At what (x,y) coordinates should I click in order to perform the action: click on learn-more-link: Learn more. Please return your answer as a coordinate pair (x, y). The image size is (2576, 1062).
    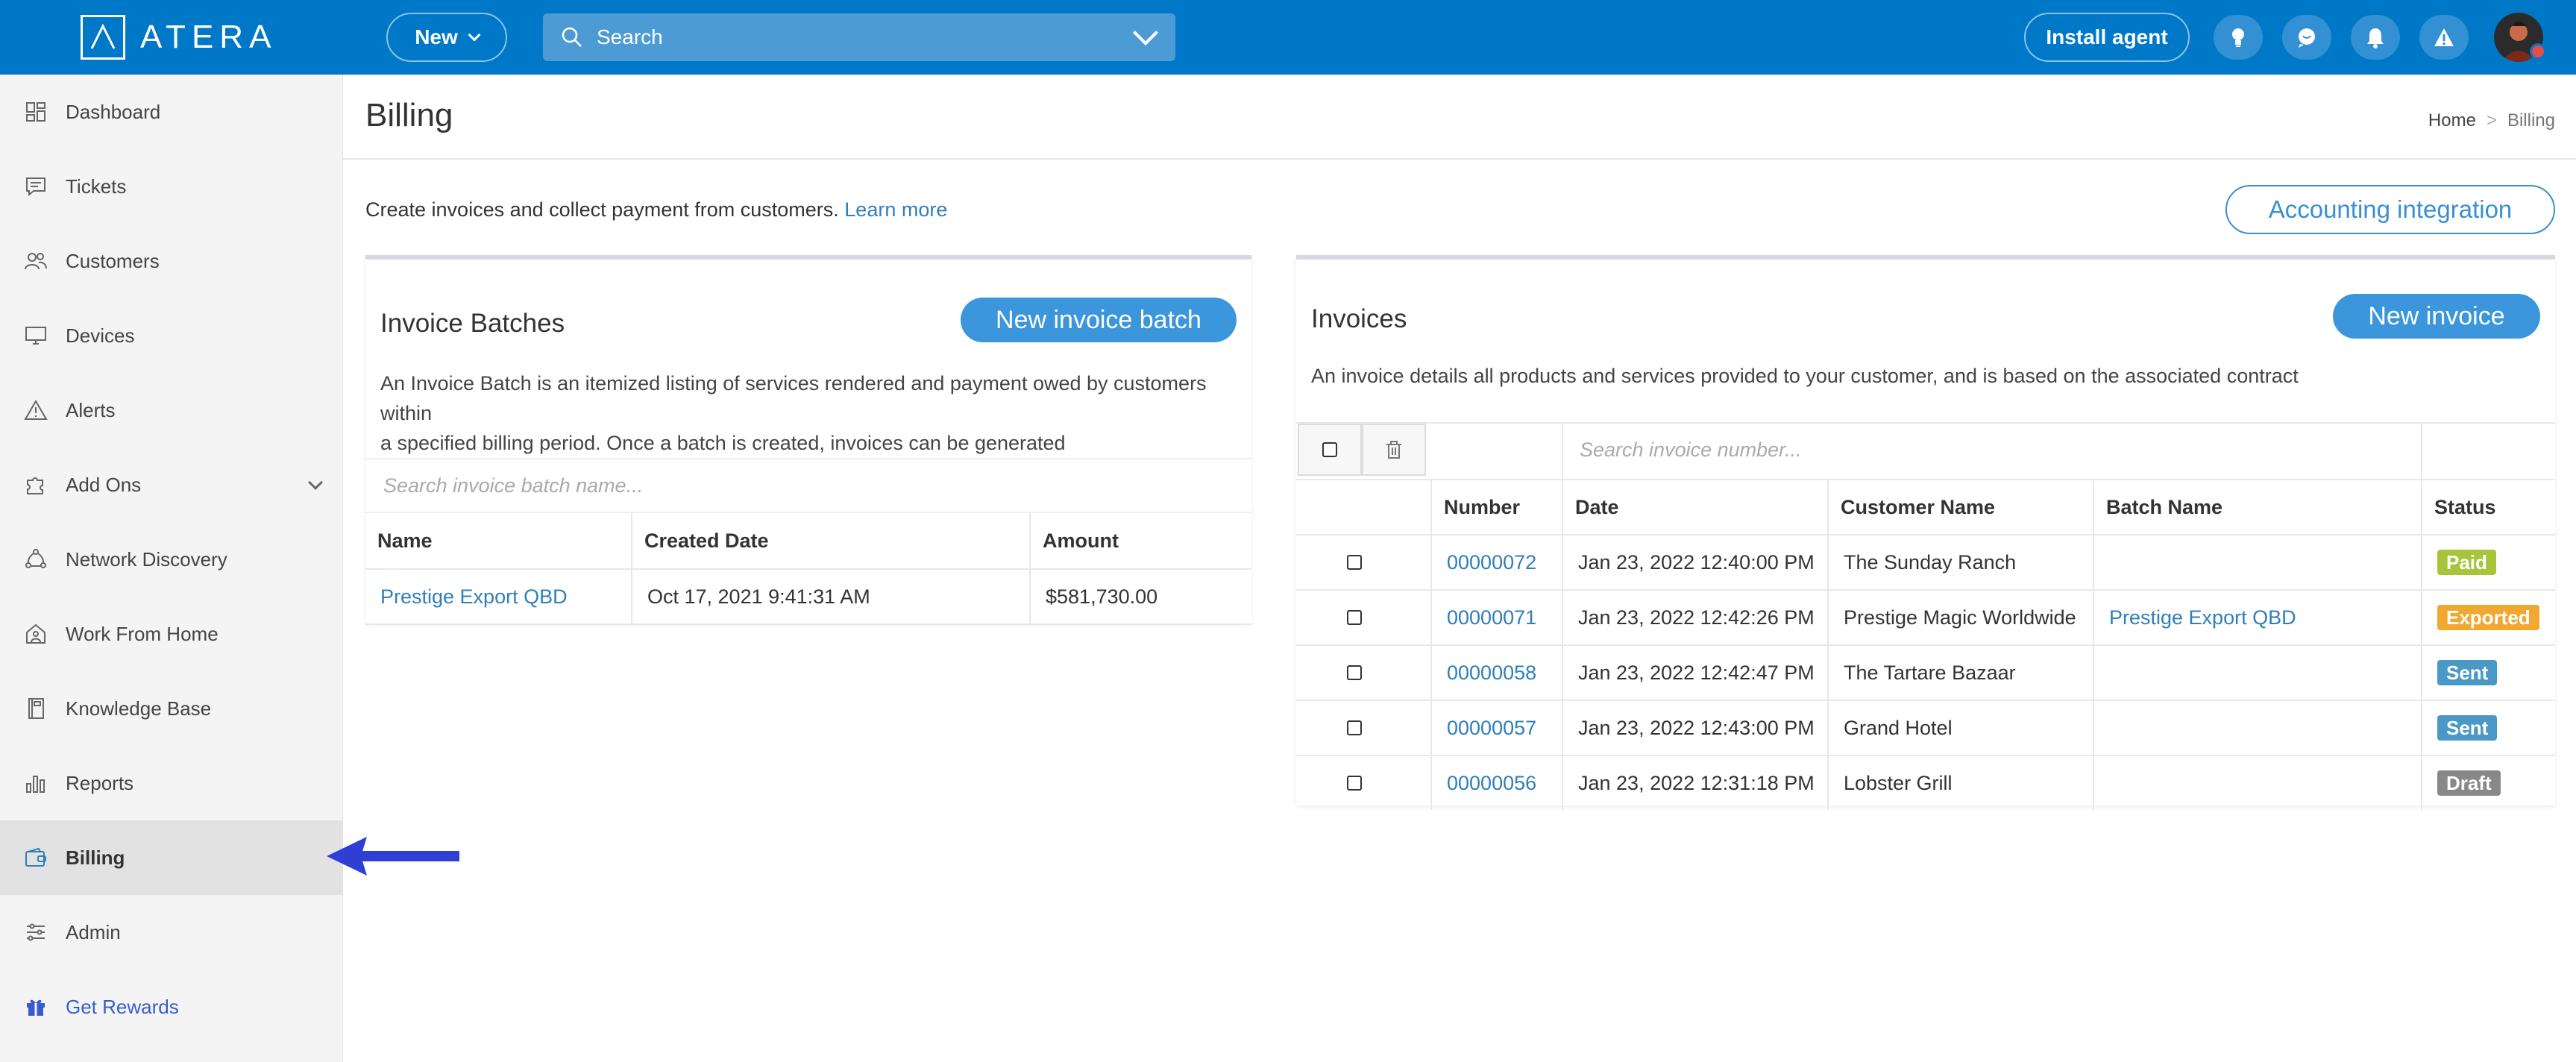
    Looking at the image, I should click on (895, 209).